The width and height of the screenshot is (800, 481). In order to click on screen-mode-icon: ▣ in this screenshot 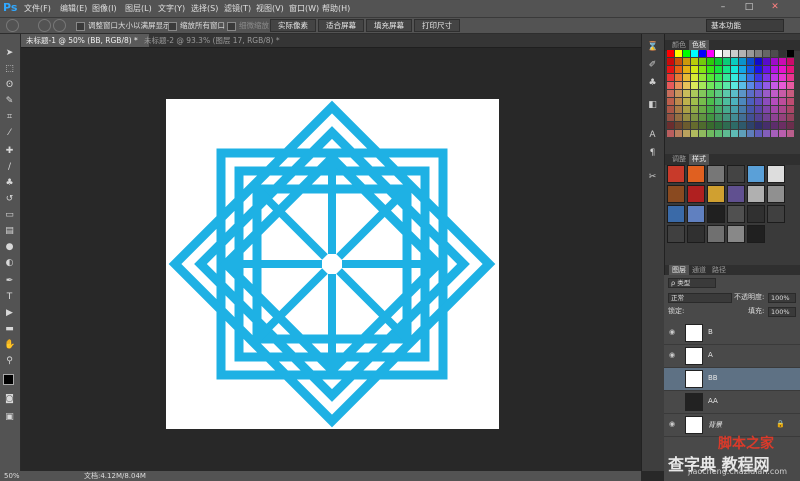, I will do `click(9, 417)`.